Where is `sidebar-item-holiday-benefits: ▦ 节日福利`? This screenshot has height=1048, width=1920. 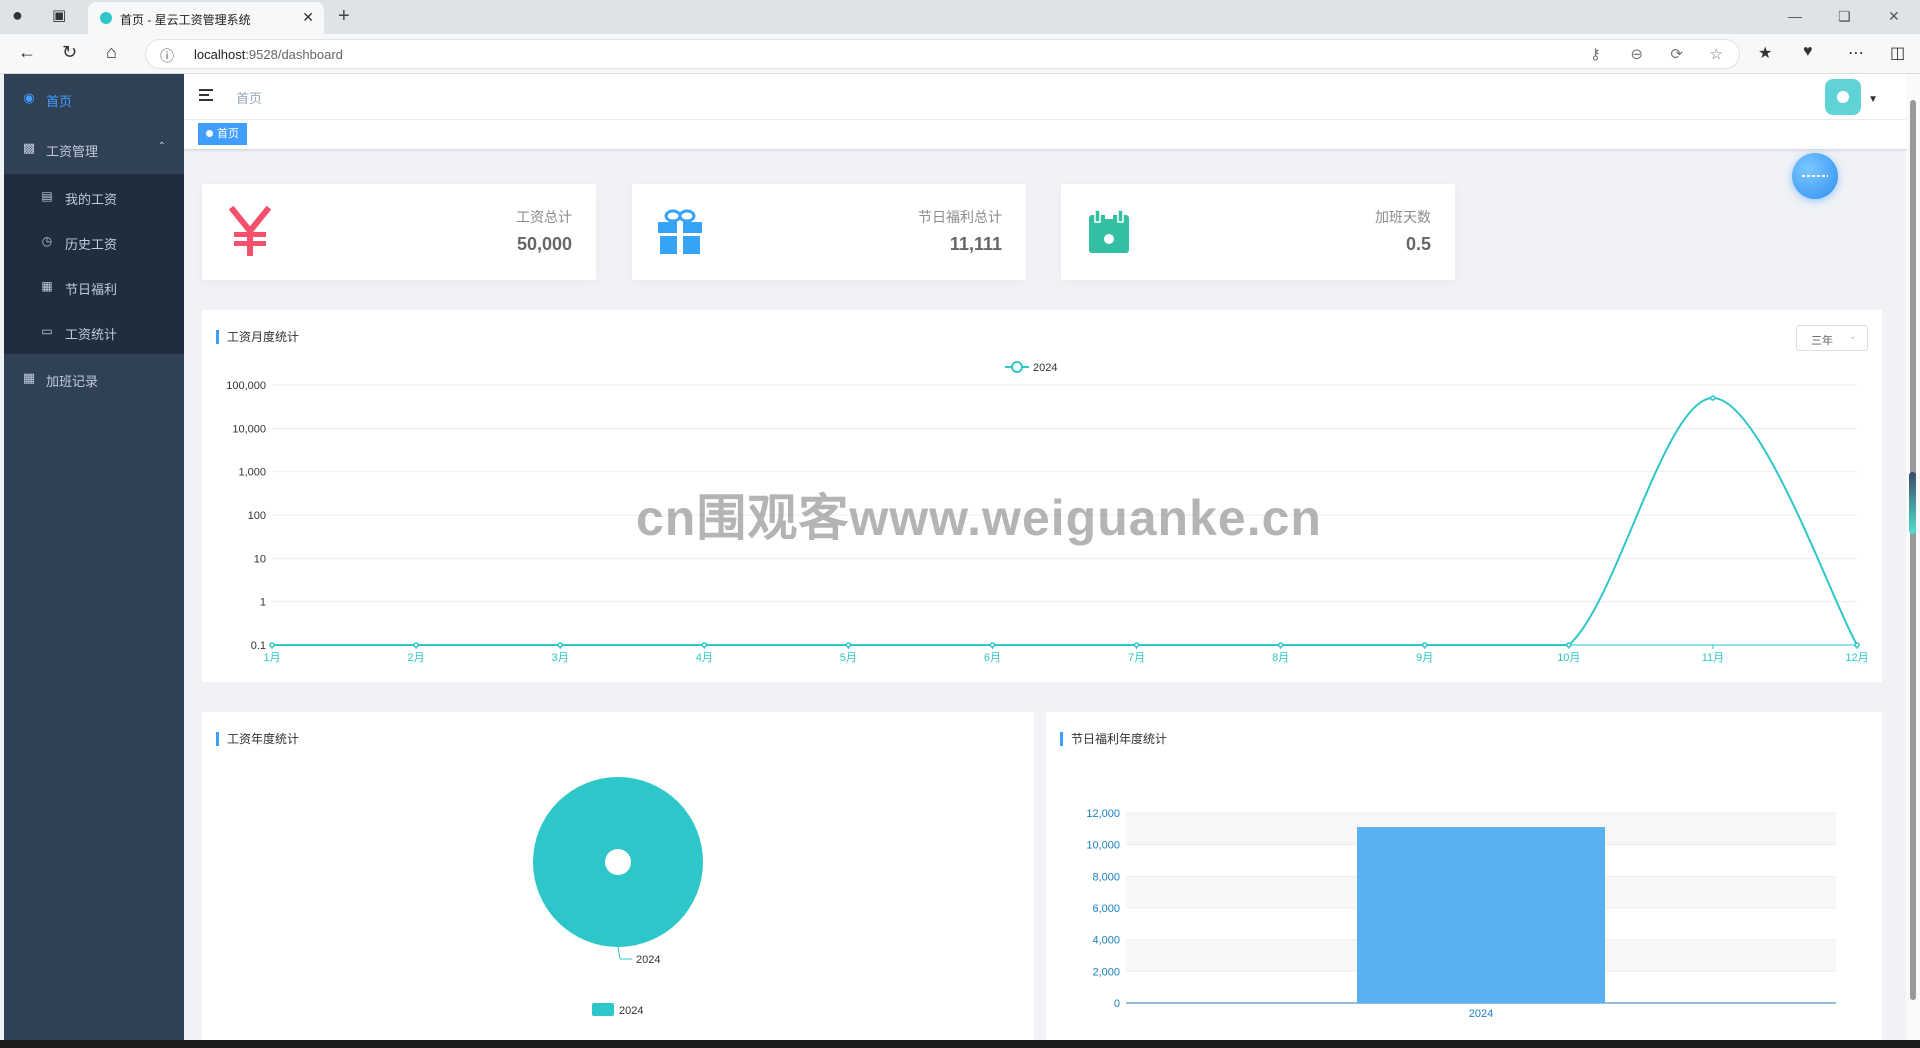
sidebar-item-holiday-benefits: ▦ 节日福利 is located at coordinates (94, 286).